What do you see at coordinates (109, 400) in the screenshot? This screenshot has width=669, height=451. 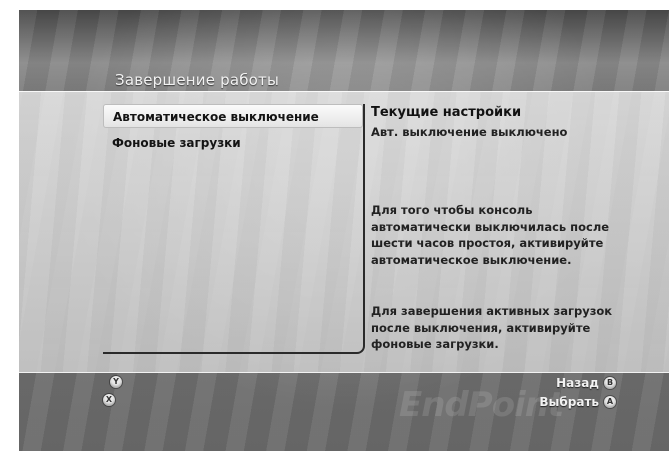 I see `x-button-icon: X` at bounding box center [109, 400].